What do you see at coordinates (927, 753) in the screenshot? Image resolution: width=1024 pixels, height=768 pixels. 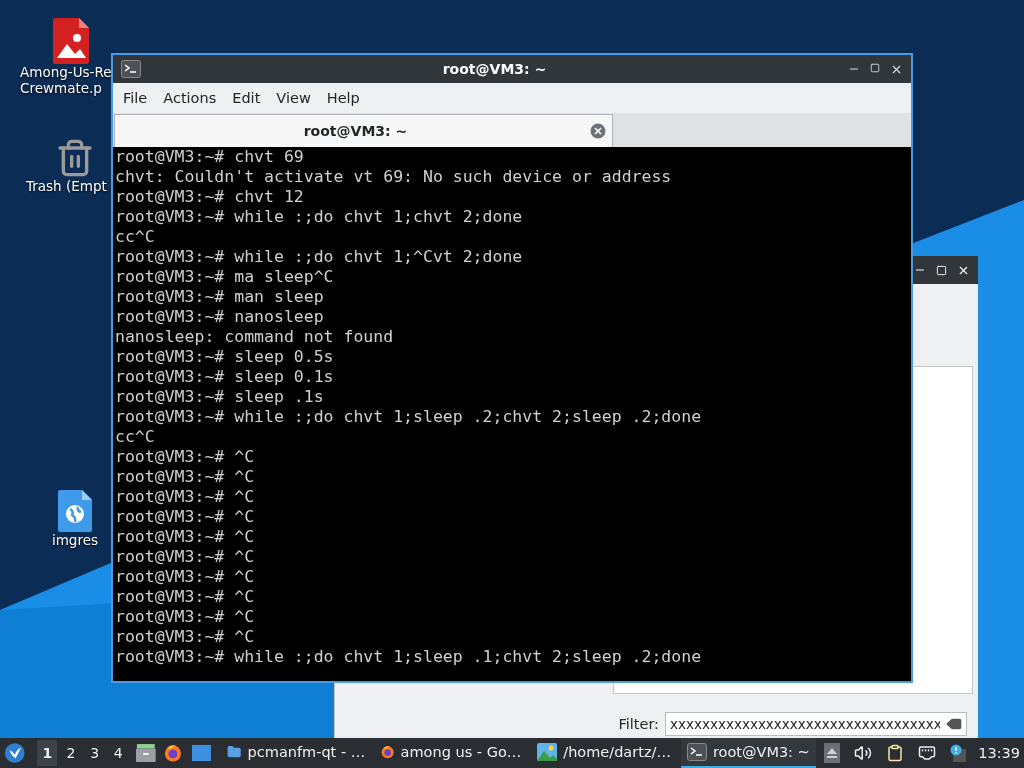 I see `network-icon` at bounding box center [927, 753].